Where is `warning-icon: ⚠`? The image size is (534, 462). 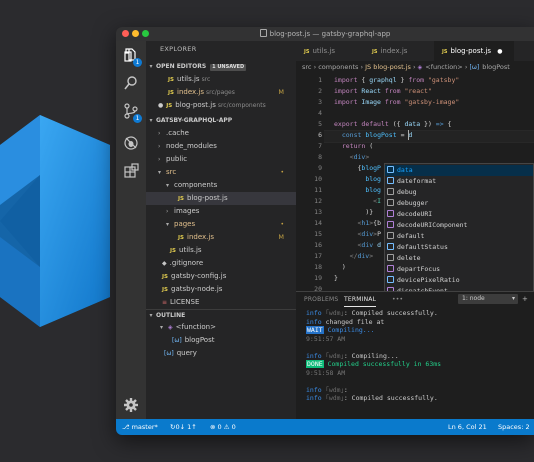 warning-icon: ⚠ is located at coordinates (226, 427).